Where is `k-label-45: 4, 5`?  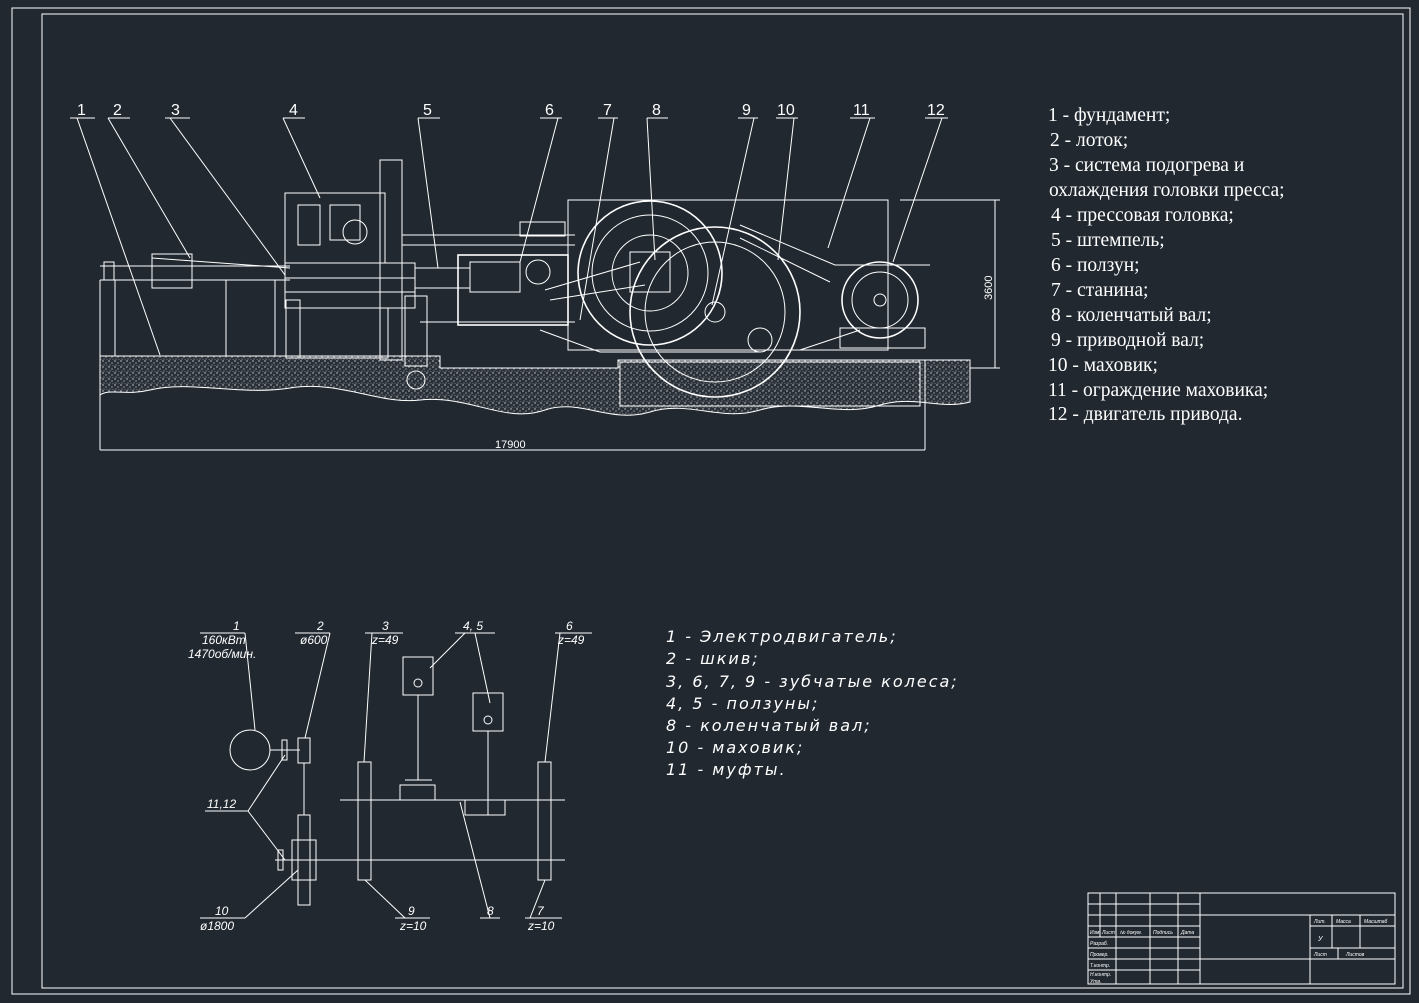 k-label-45: 4, 5 is located at coordinates (473, 626).